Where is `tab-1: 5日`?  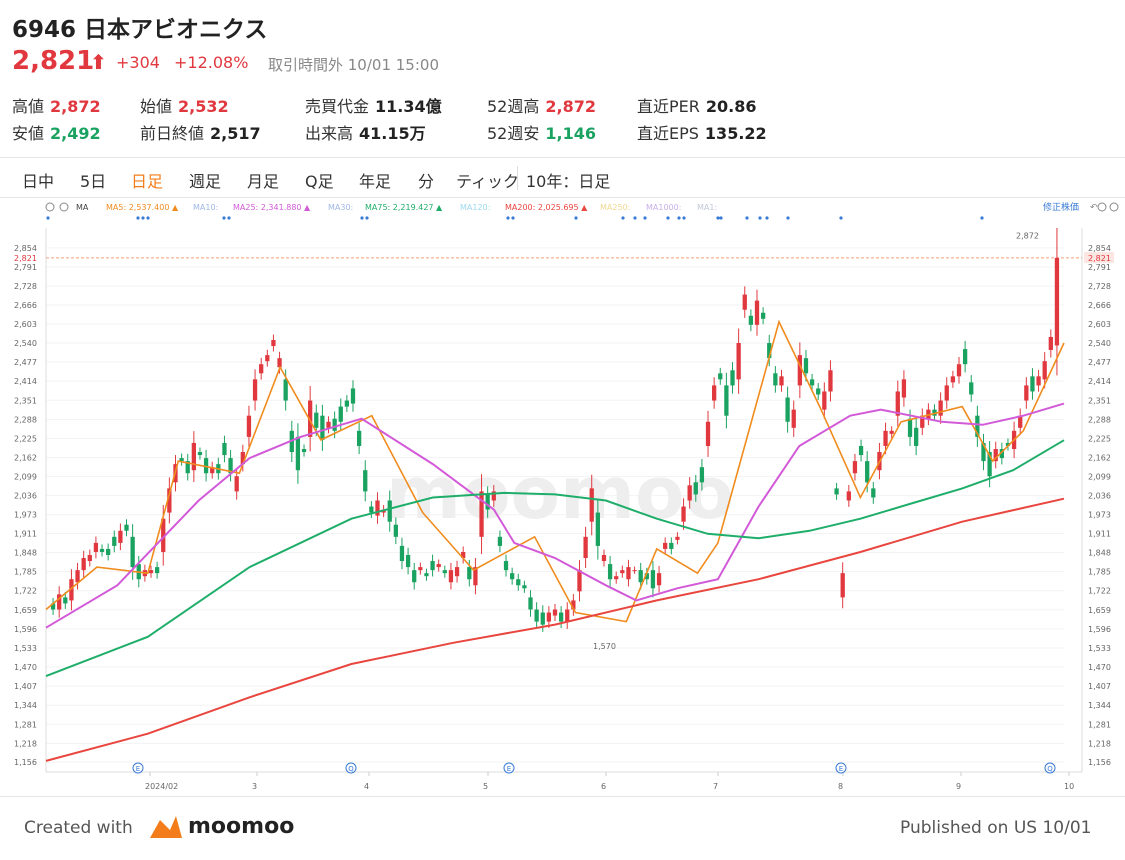
tab-1: 5日 is located at coordinates (93, 180).